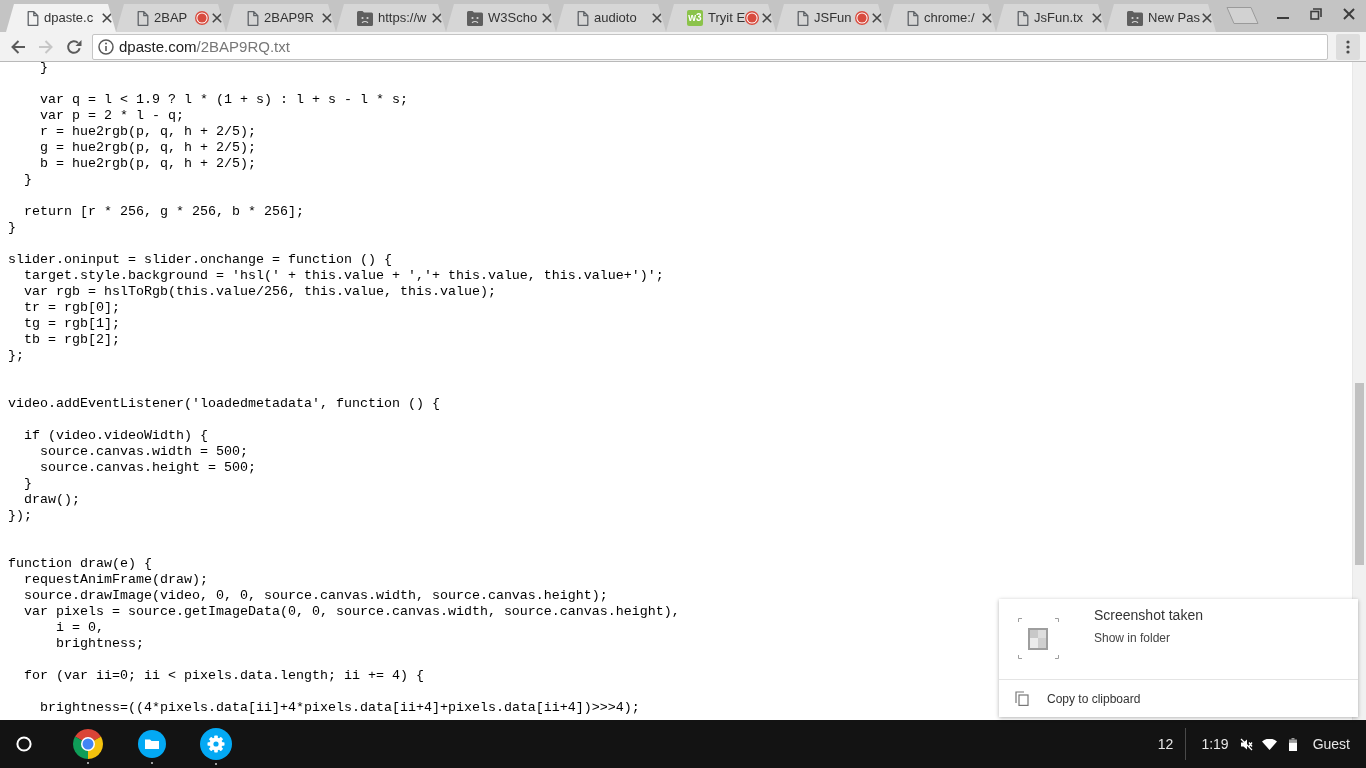  I want to click on url-text: dpaste.com/2BAP9RQ.txt, so click(204, 46).